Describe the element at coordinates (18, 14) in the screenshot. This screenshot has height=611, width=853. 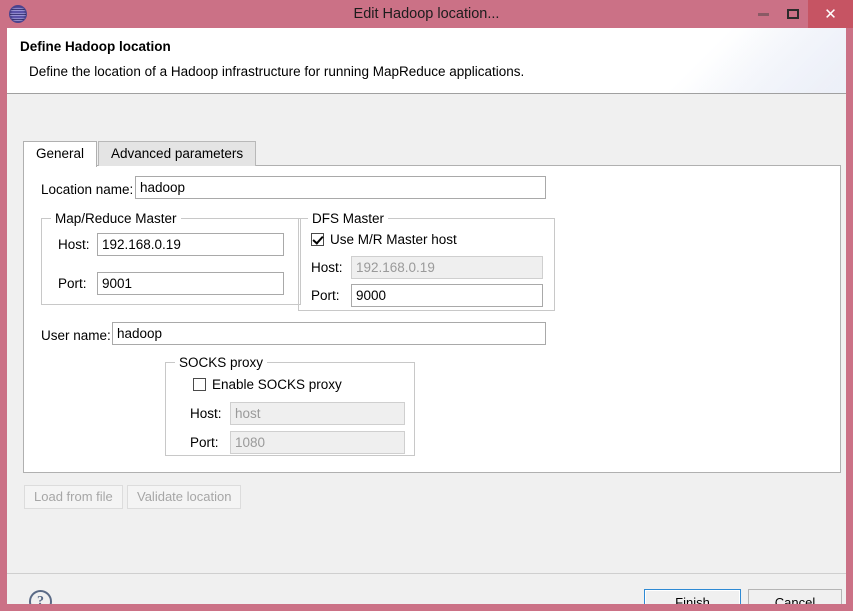
I see `eclipse-sphere-icon` at that location.